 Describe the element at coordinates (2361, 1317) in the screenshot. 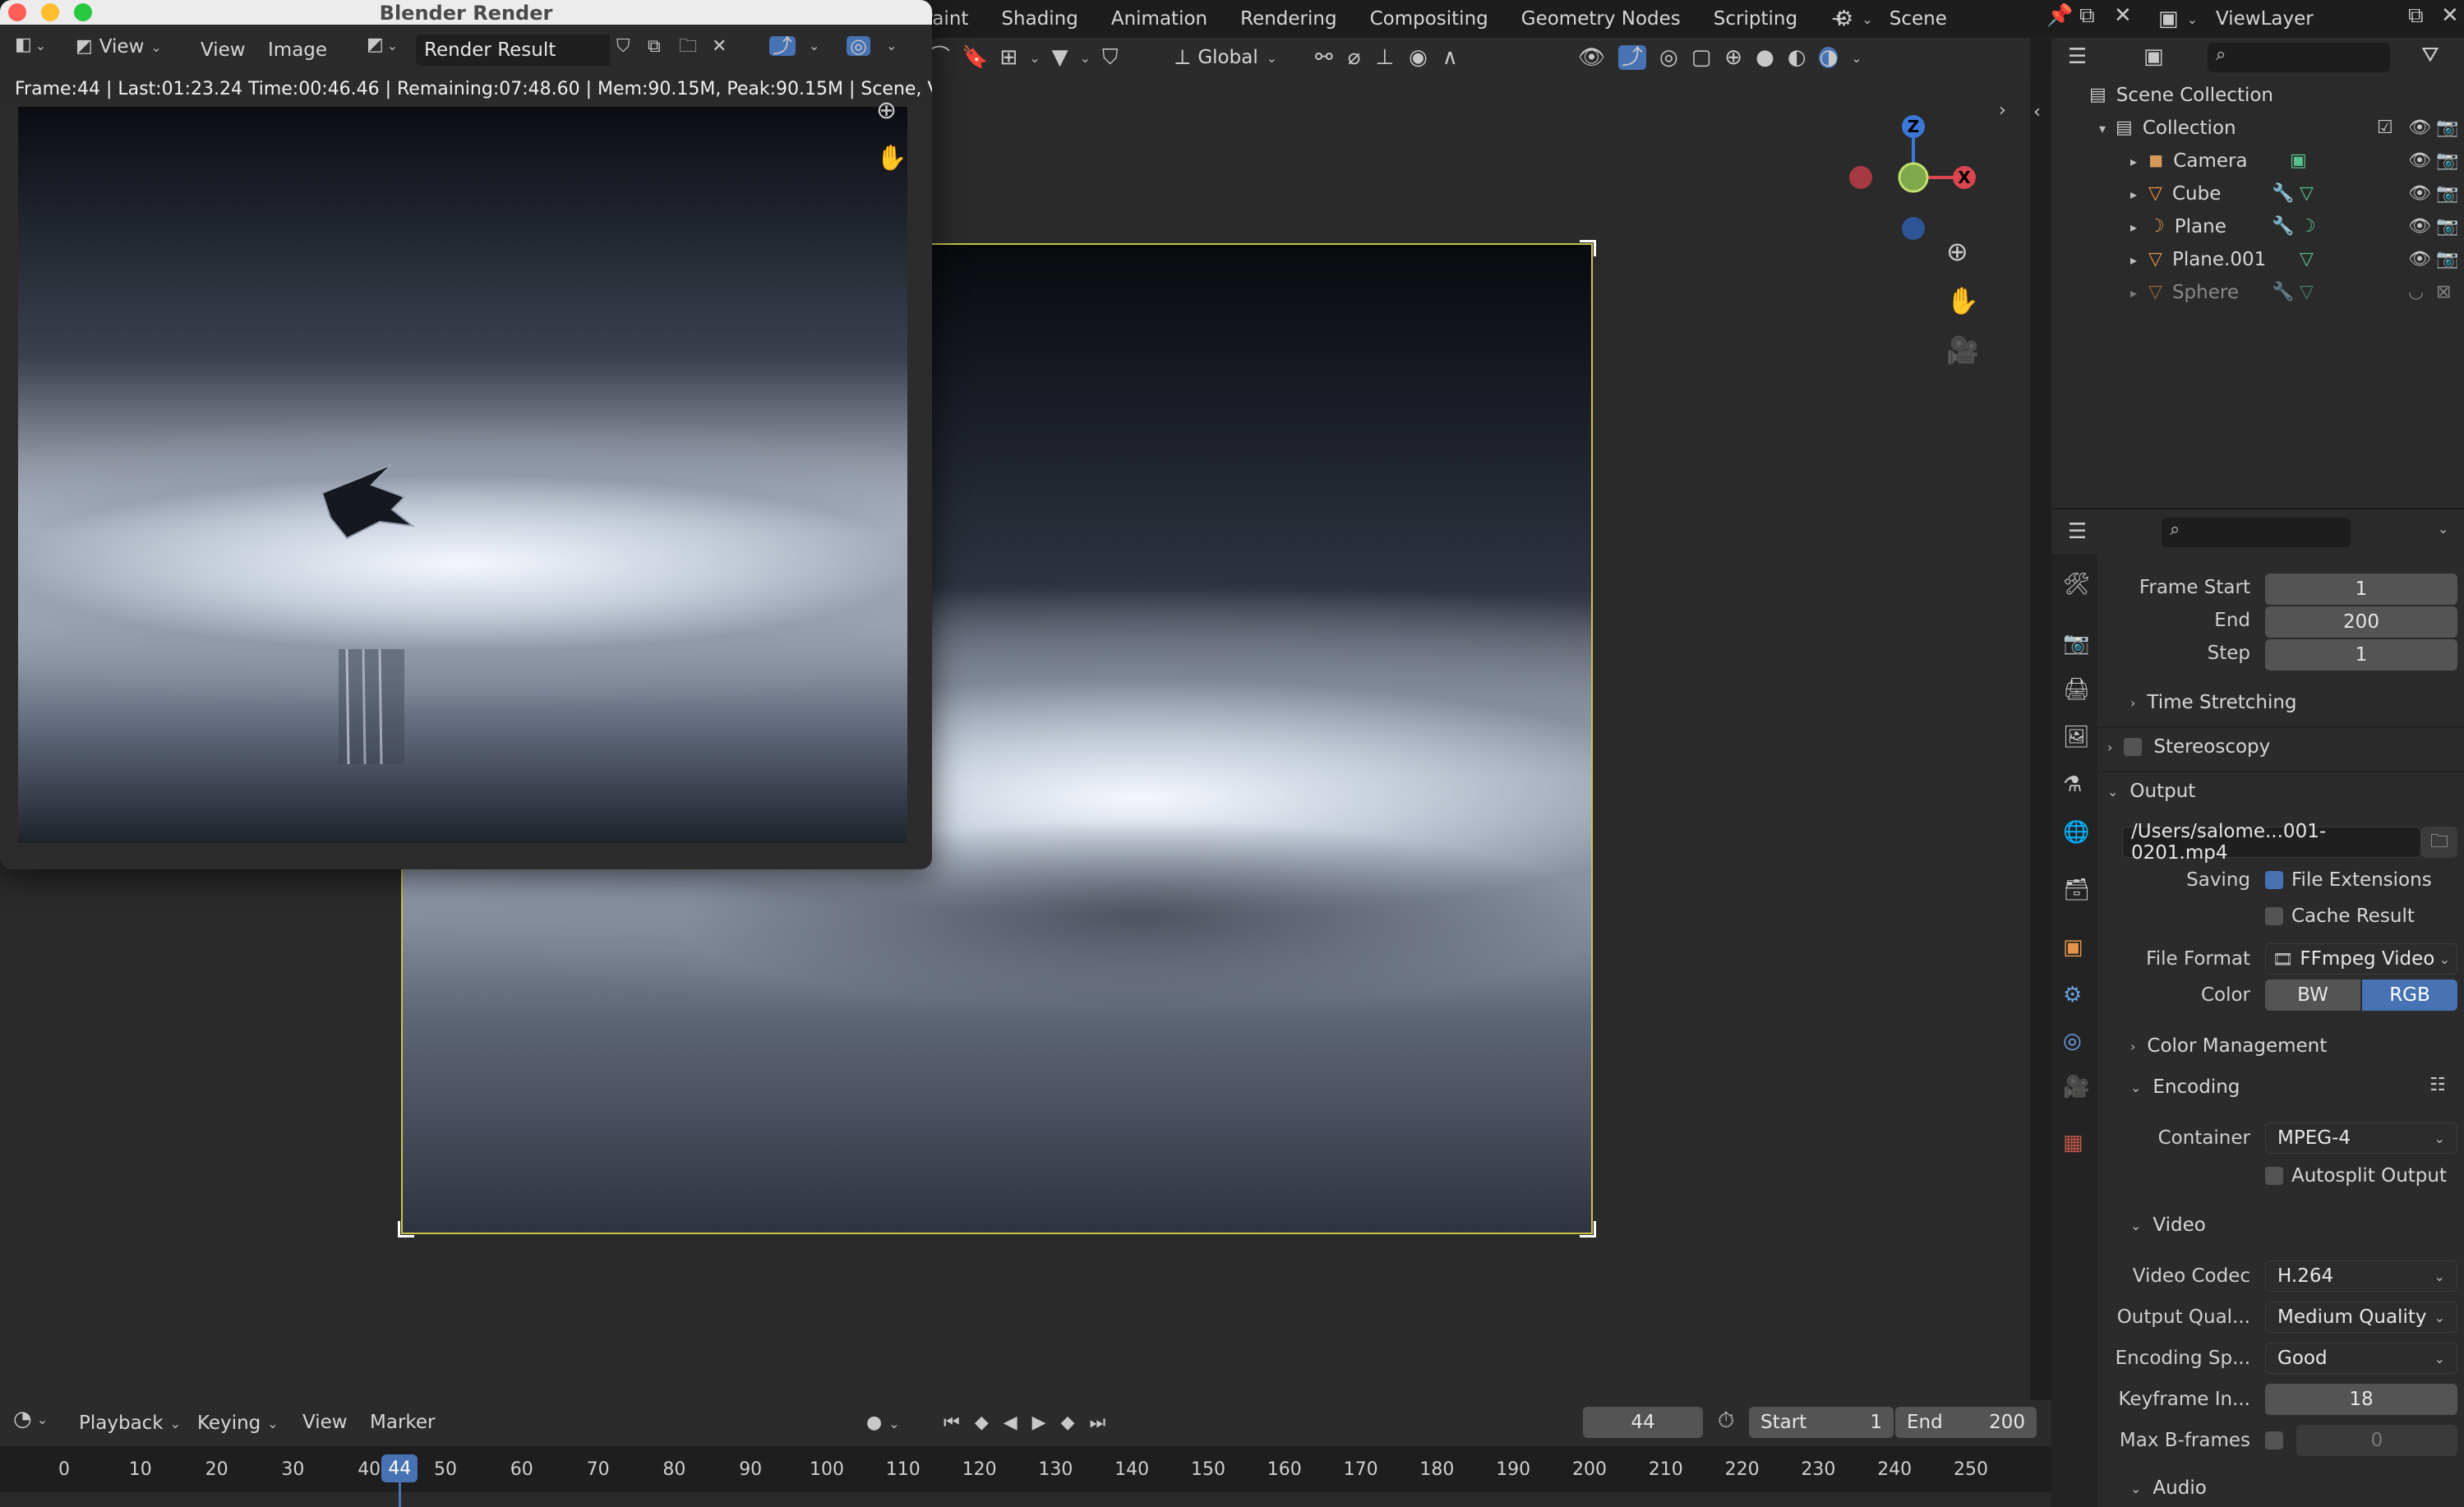

I see `output-quality-dropdown: Medium Quality ⌄` at that location.